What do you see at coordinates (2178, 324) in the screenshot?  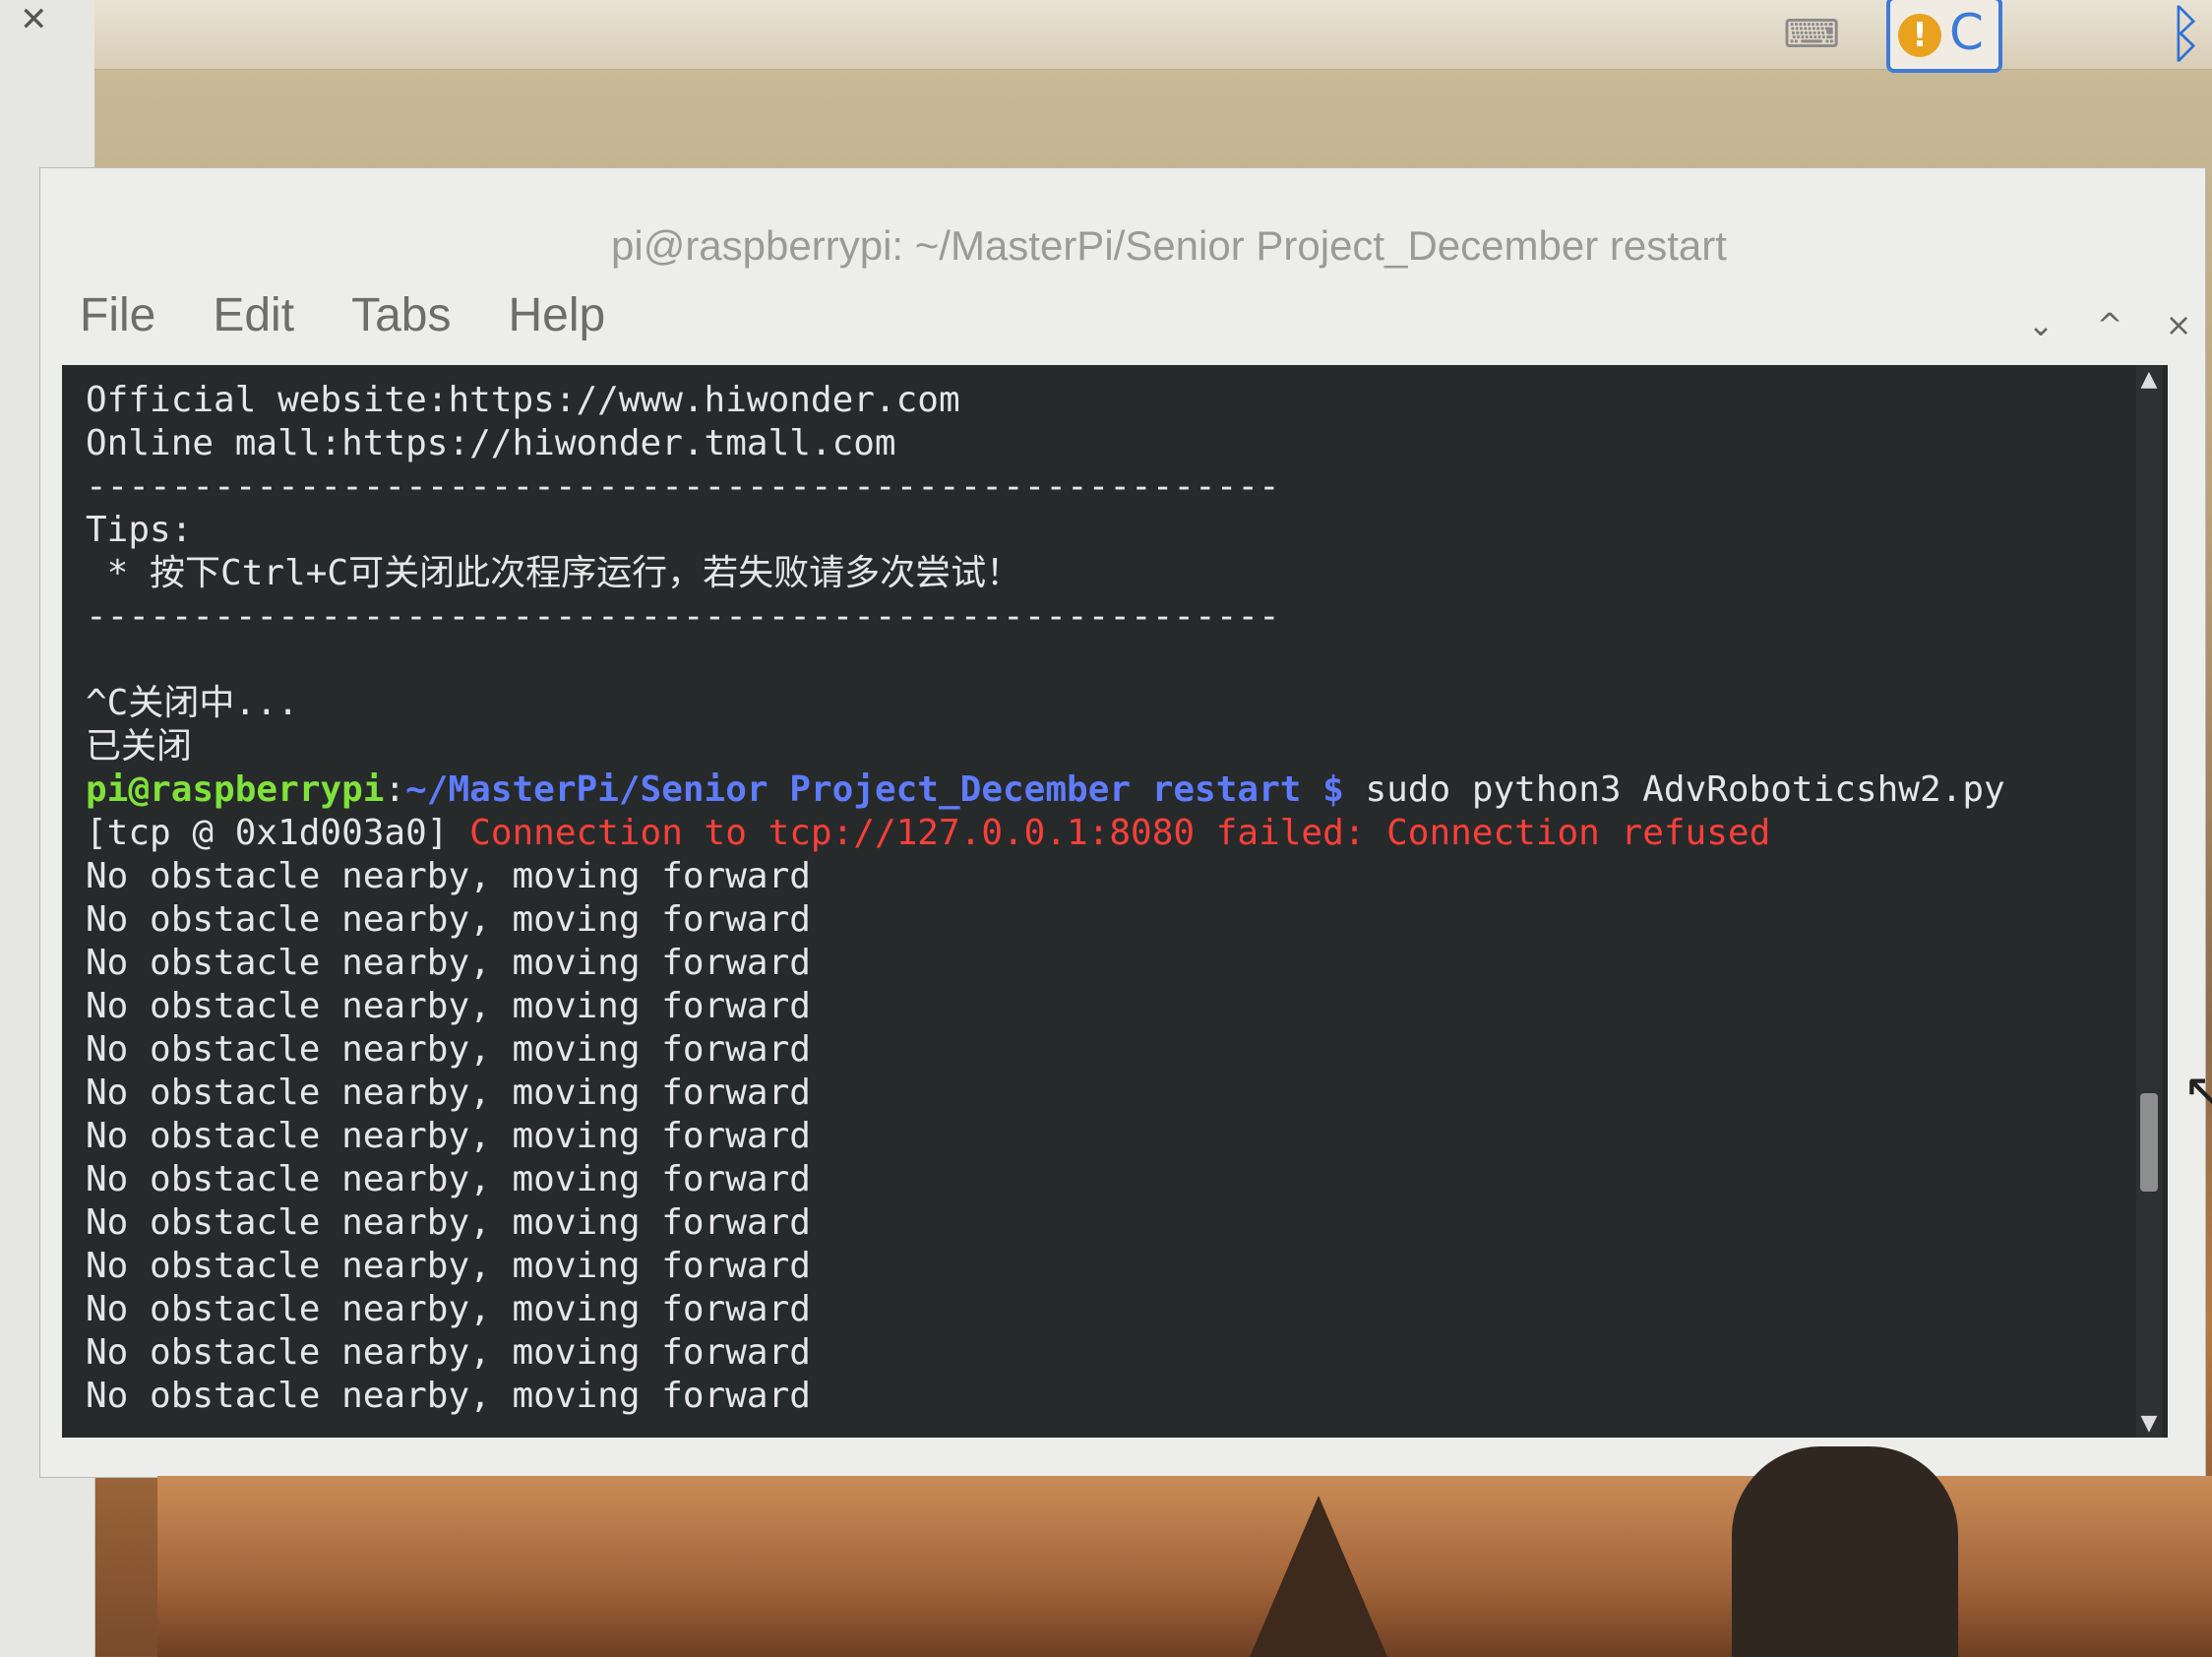 I see `close-button: ×` at bounding box center [2178, 324].